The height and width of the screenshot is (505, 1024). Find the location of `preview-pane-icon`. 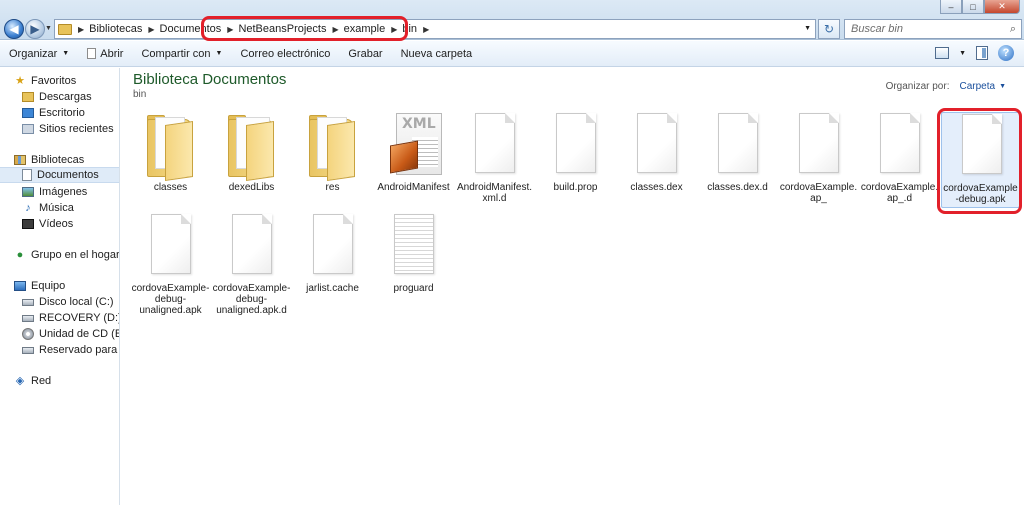

preview-pane-icon is located at coordinates (982, 53).